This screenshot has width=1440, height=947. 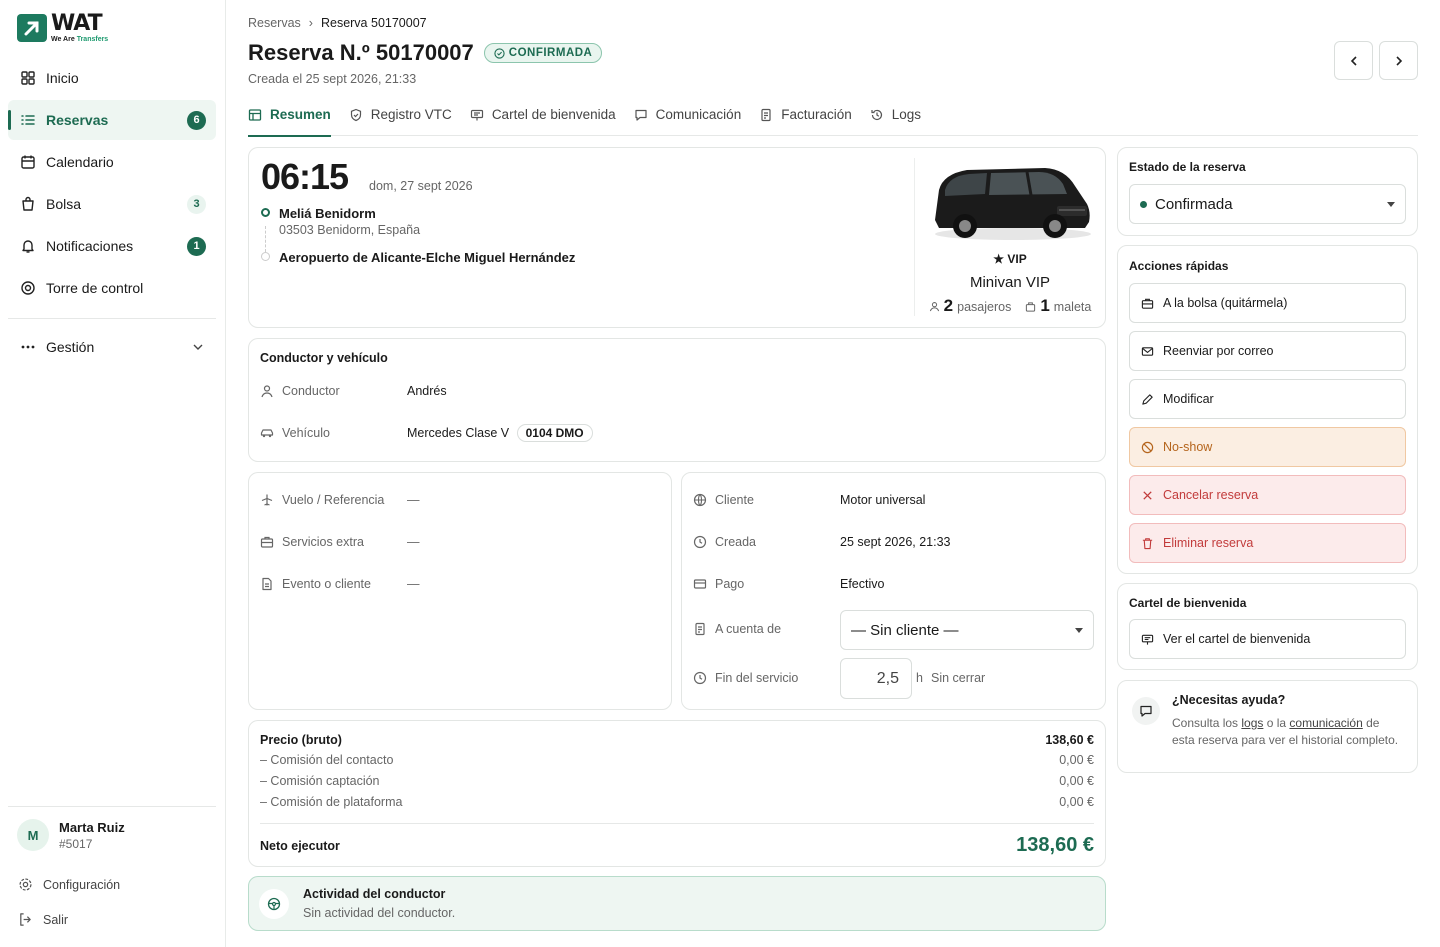 What do you see at coordinates (413, 584) in the screenshot?
I see `event-value: —` at bounding box center [413, 584].